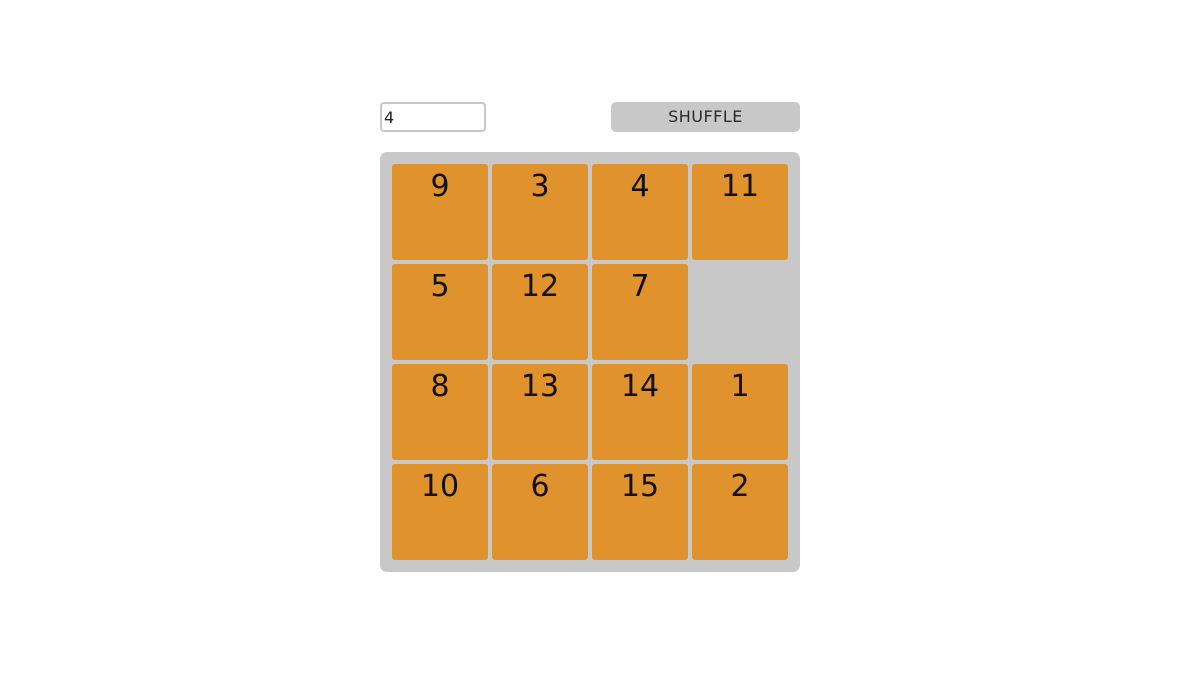  Describe the element at coordinates (540, 412) in the screenshot. I see `puzzle-tile: 13` at that location.